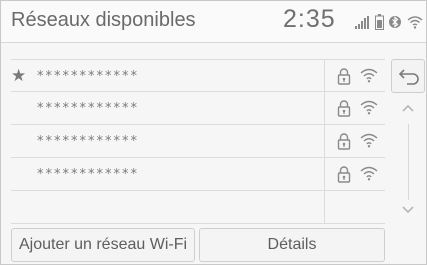 The image size is (427, 265). I want to click on scroll-up-button, so click(408, 108).